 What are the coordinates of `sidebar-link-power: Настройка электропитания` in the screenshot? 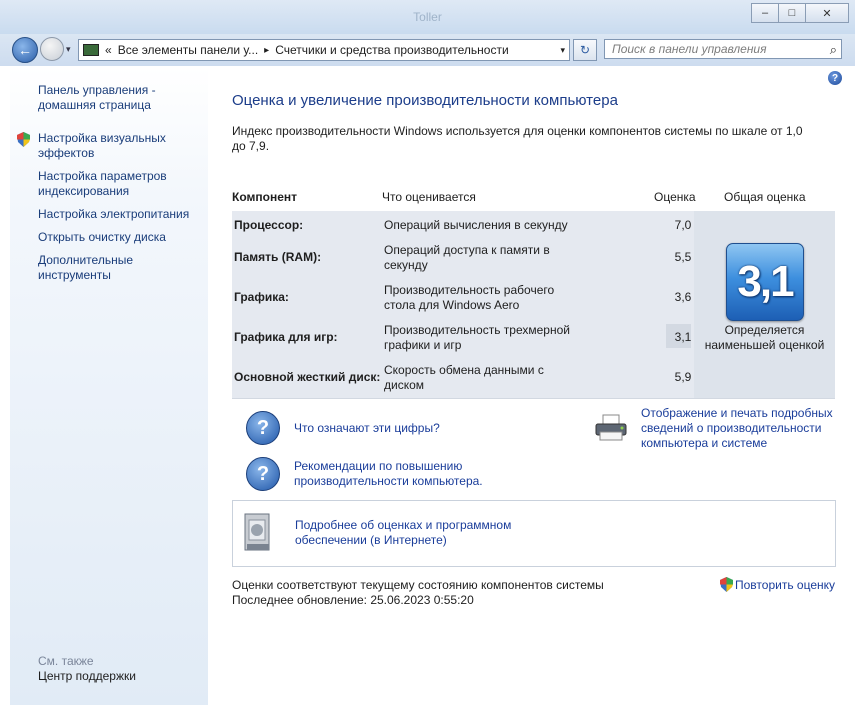 It's located at (118, 214).